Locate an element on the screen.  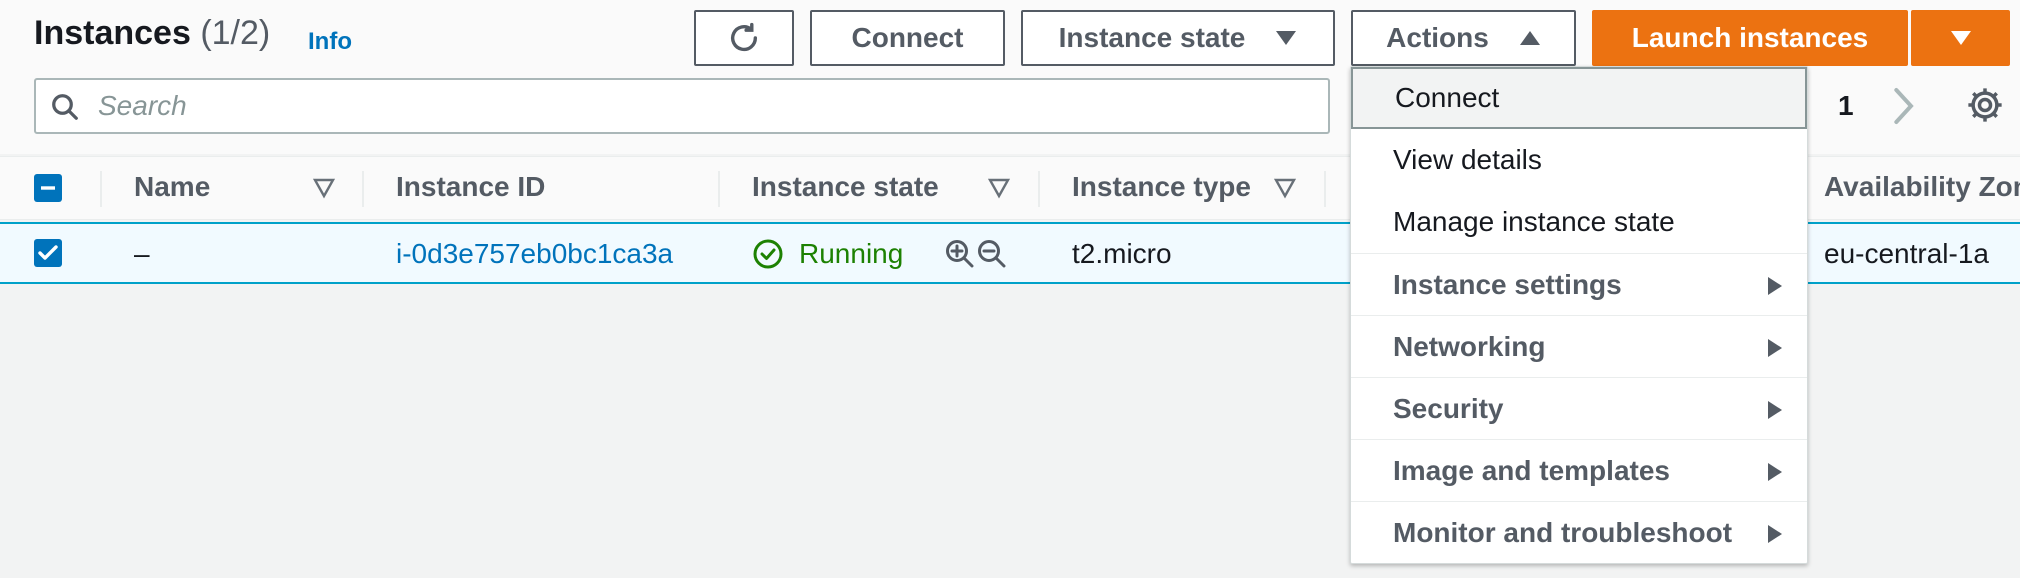
cell-instance-type: t2.micro is located at coordinates (1122, 253).